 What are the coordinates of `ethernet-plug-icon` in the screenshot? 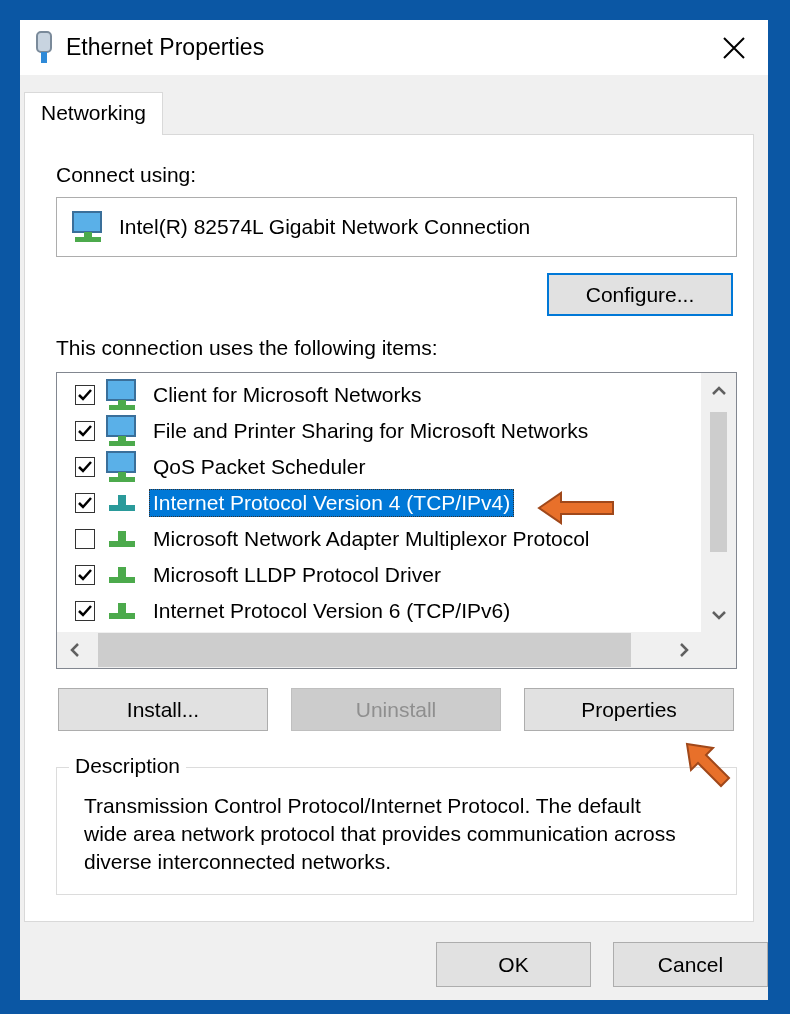 It's located at (44, 47).